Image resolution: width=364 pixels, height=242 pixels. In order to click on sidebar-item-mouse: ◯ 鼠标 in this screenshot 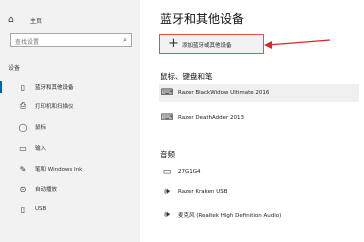, I will do `click(70, 127)`.